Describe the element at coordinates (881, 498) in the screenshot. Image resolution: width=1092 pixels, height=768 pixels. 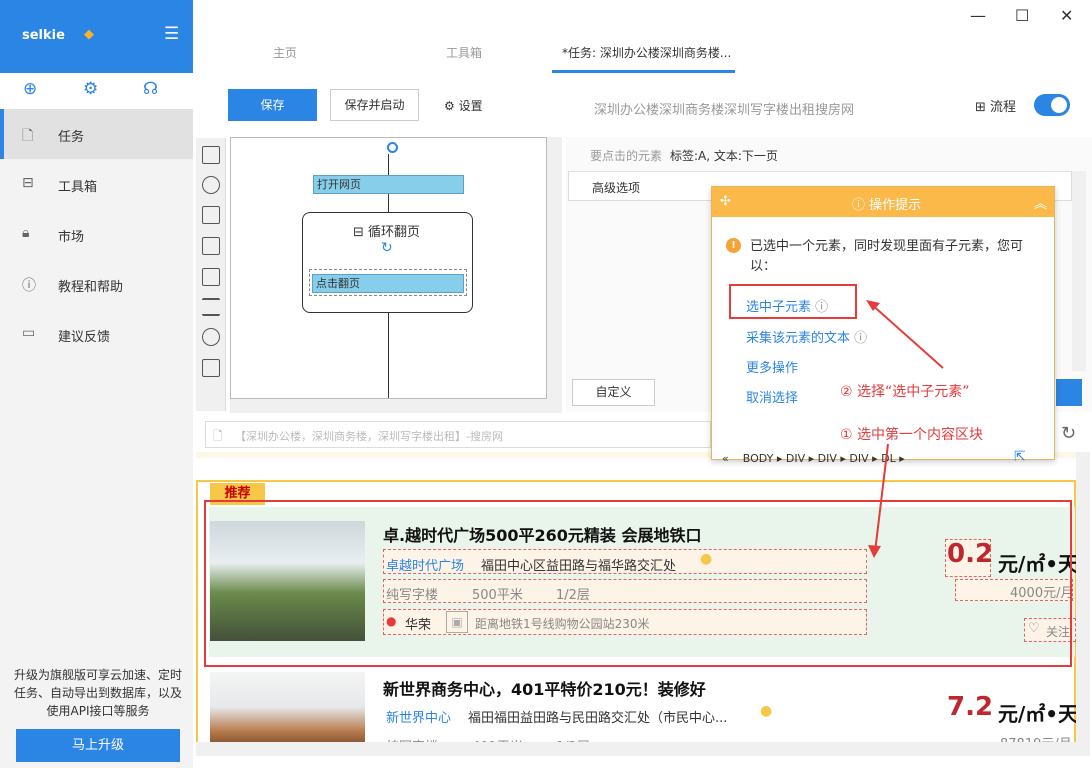
I see `arrow-to-listing` at that location.